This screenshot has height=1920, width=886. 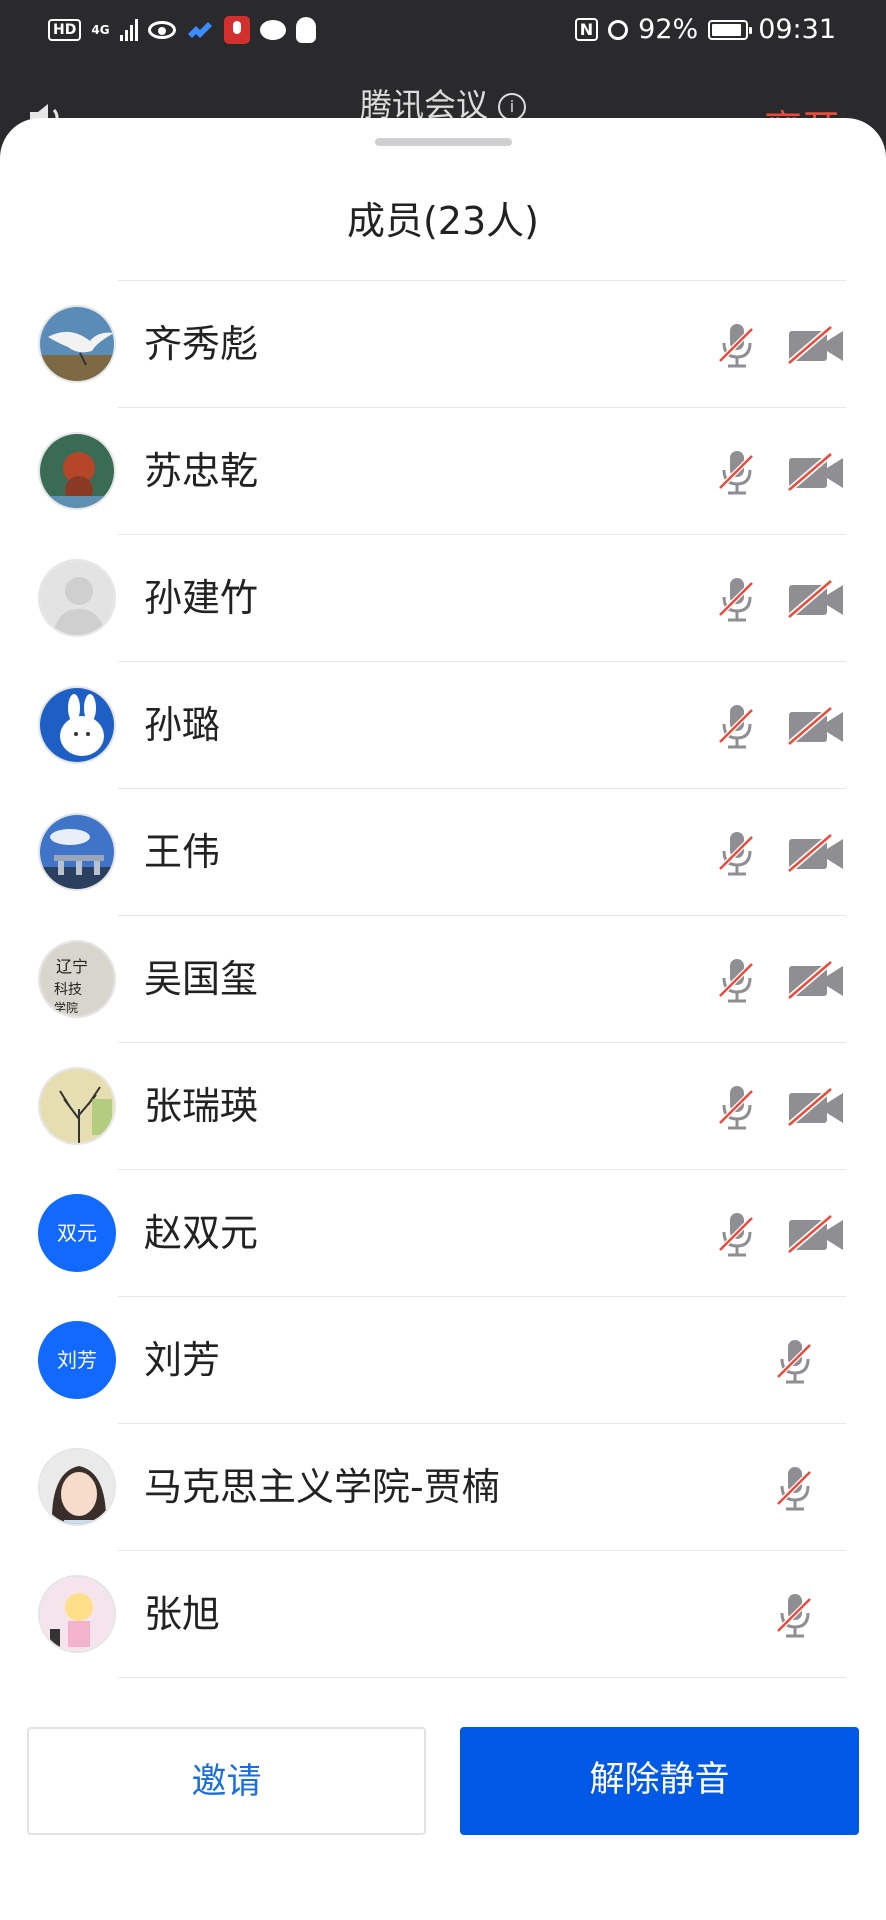 What do you see at coordinates (512, 107) in the screenshot?
I see `info-icon: i` at bounding box center [512, 107].